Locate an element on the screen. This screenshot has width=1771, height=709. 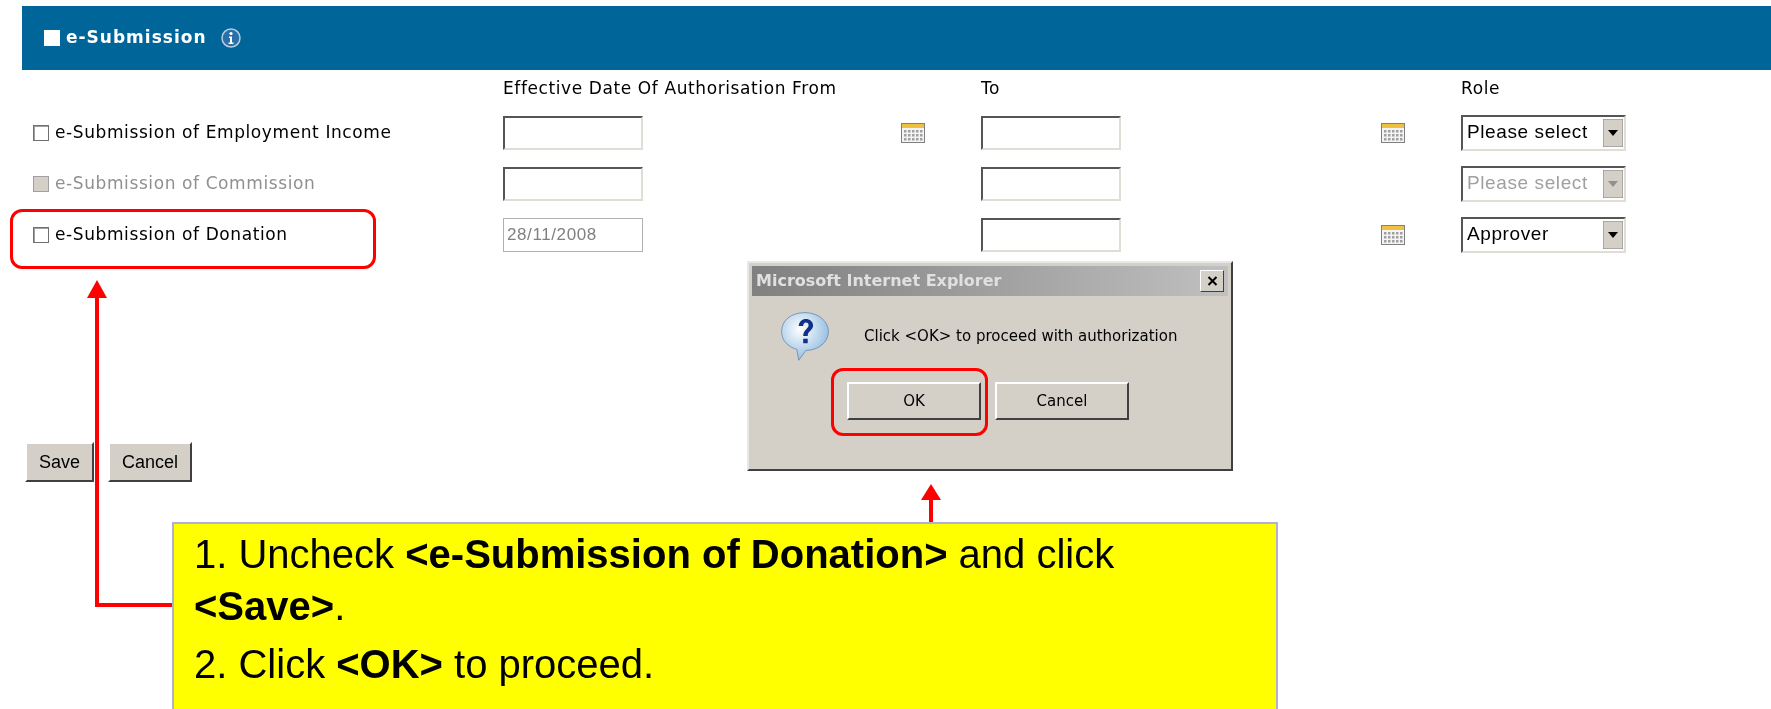
form-button: Cancel is located at coordinates (150, 462).